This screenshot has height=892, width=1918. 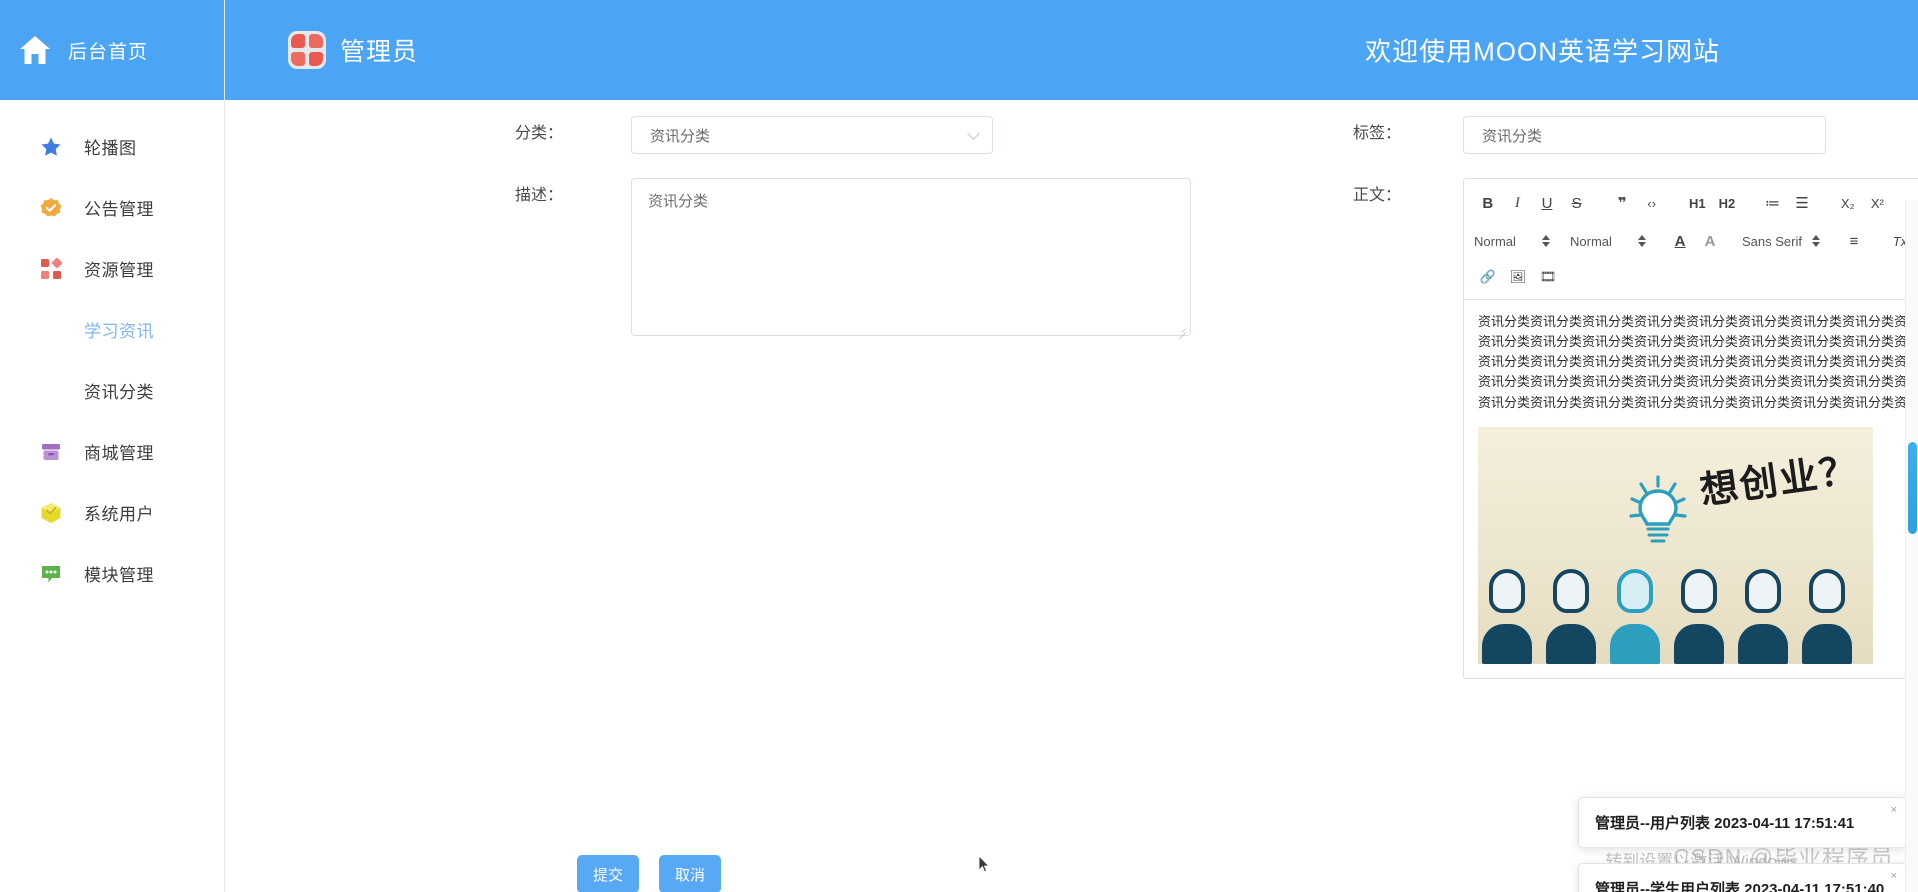 What do you see at coordinates (1772, 241) in the screenshot?
I see `font-family-select-value: Sans Serif` at bounding box center [1772, 241].